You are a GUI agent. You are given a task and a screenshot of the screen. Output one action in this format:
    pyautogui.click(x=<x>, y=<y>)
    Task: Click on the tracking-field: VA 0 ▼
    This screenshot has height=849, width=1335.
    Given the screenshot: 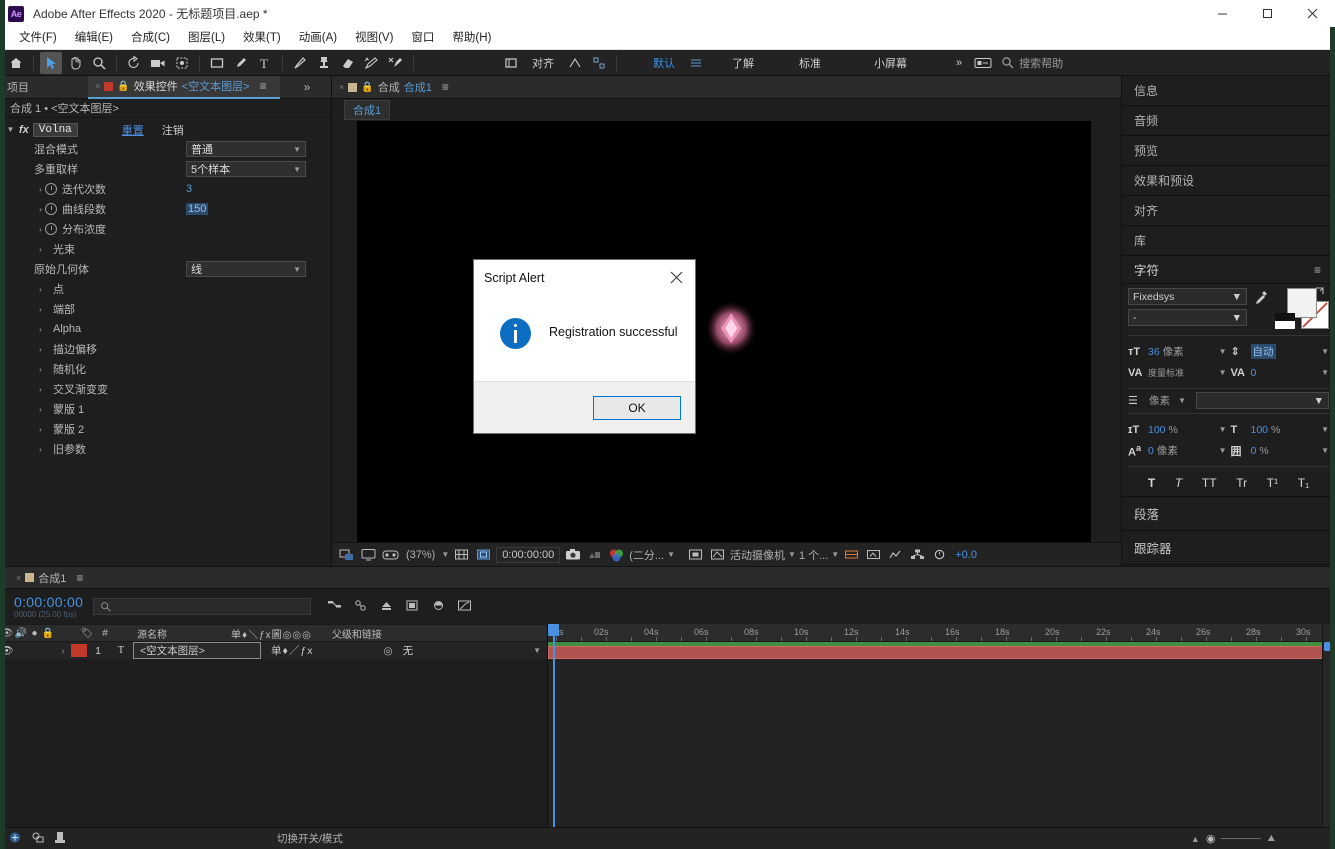 What is the action you would take?
    pyautogui.click(x=1280, y=372)
    